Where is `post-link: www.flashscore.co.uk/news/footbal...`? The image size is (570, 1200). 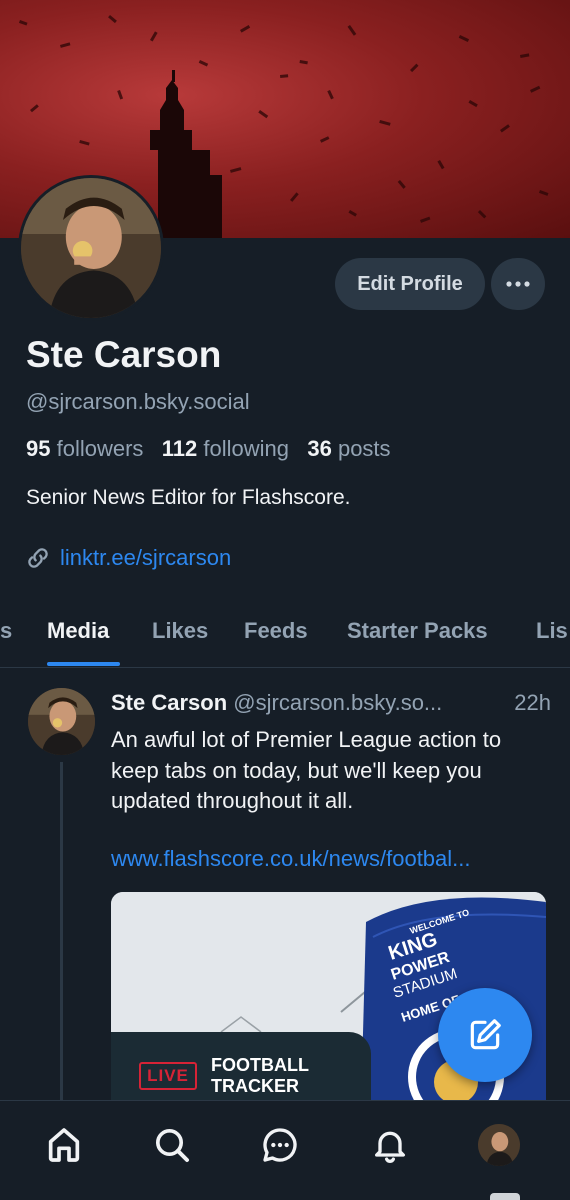
post-link: www.flashscore.co.uk/news/footbal... is located at coordinates (291, 859).